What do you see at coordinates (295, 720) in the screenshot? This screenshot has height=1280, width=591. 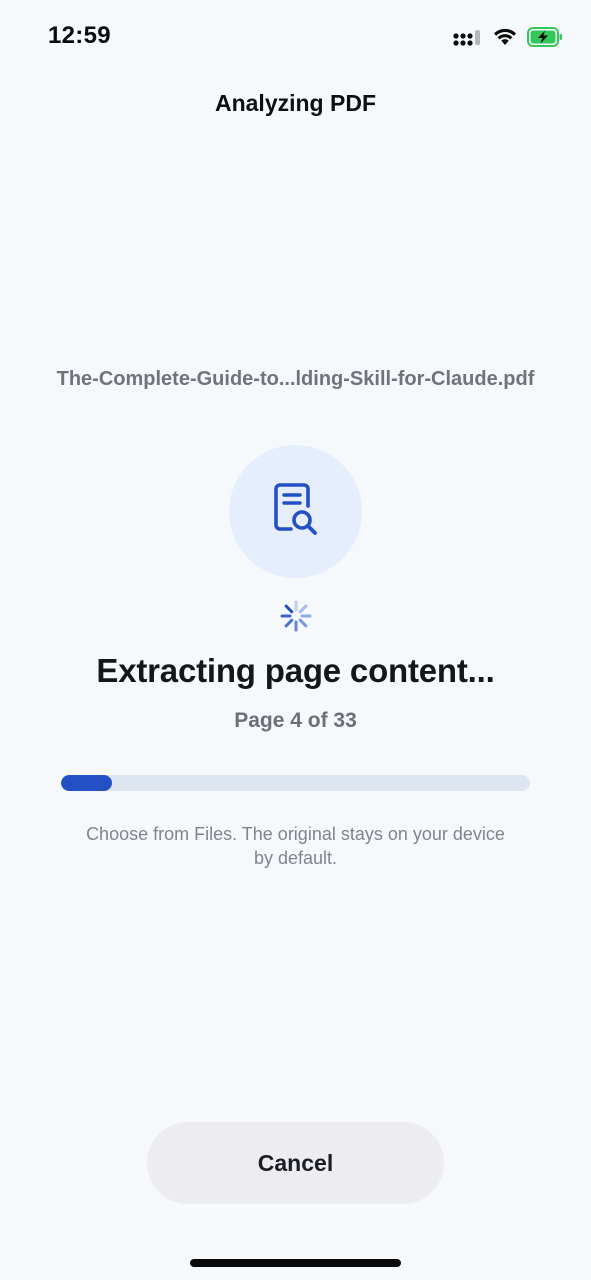 I see `page-counter: Page 4 of 33` at bounding box center [295, 720].